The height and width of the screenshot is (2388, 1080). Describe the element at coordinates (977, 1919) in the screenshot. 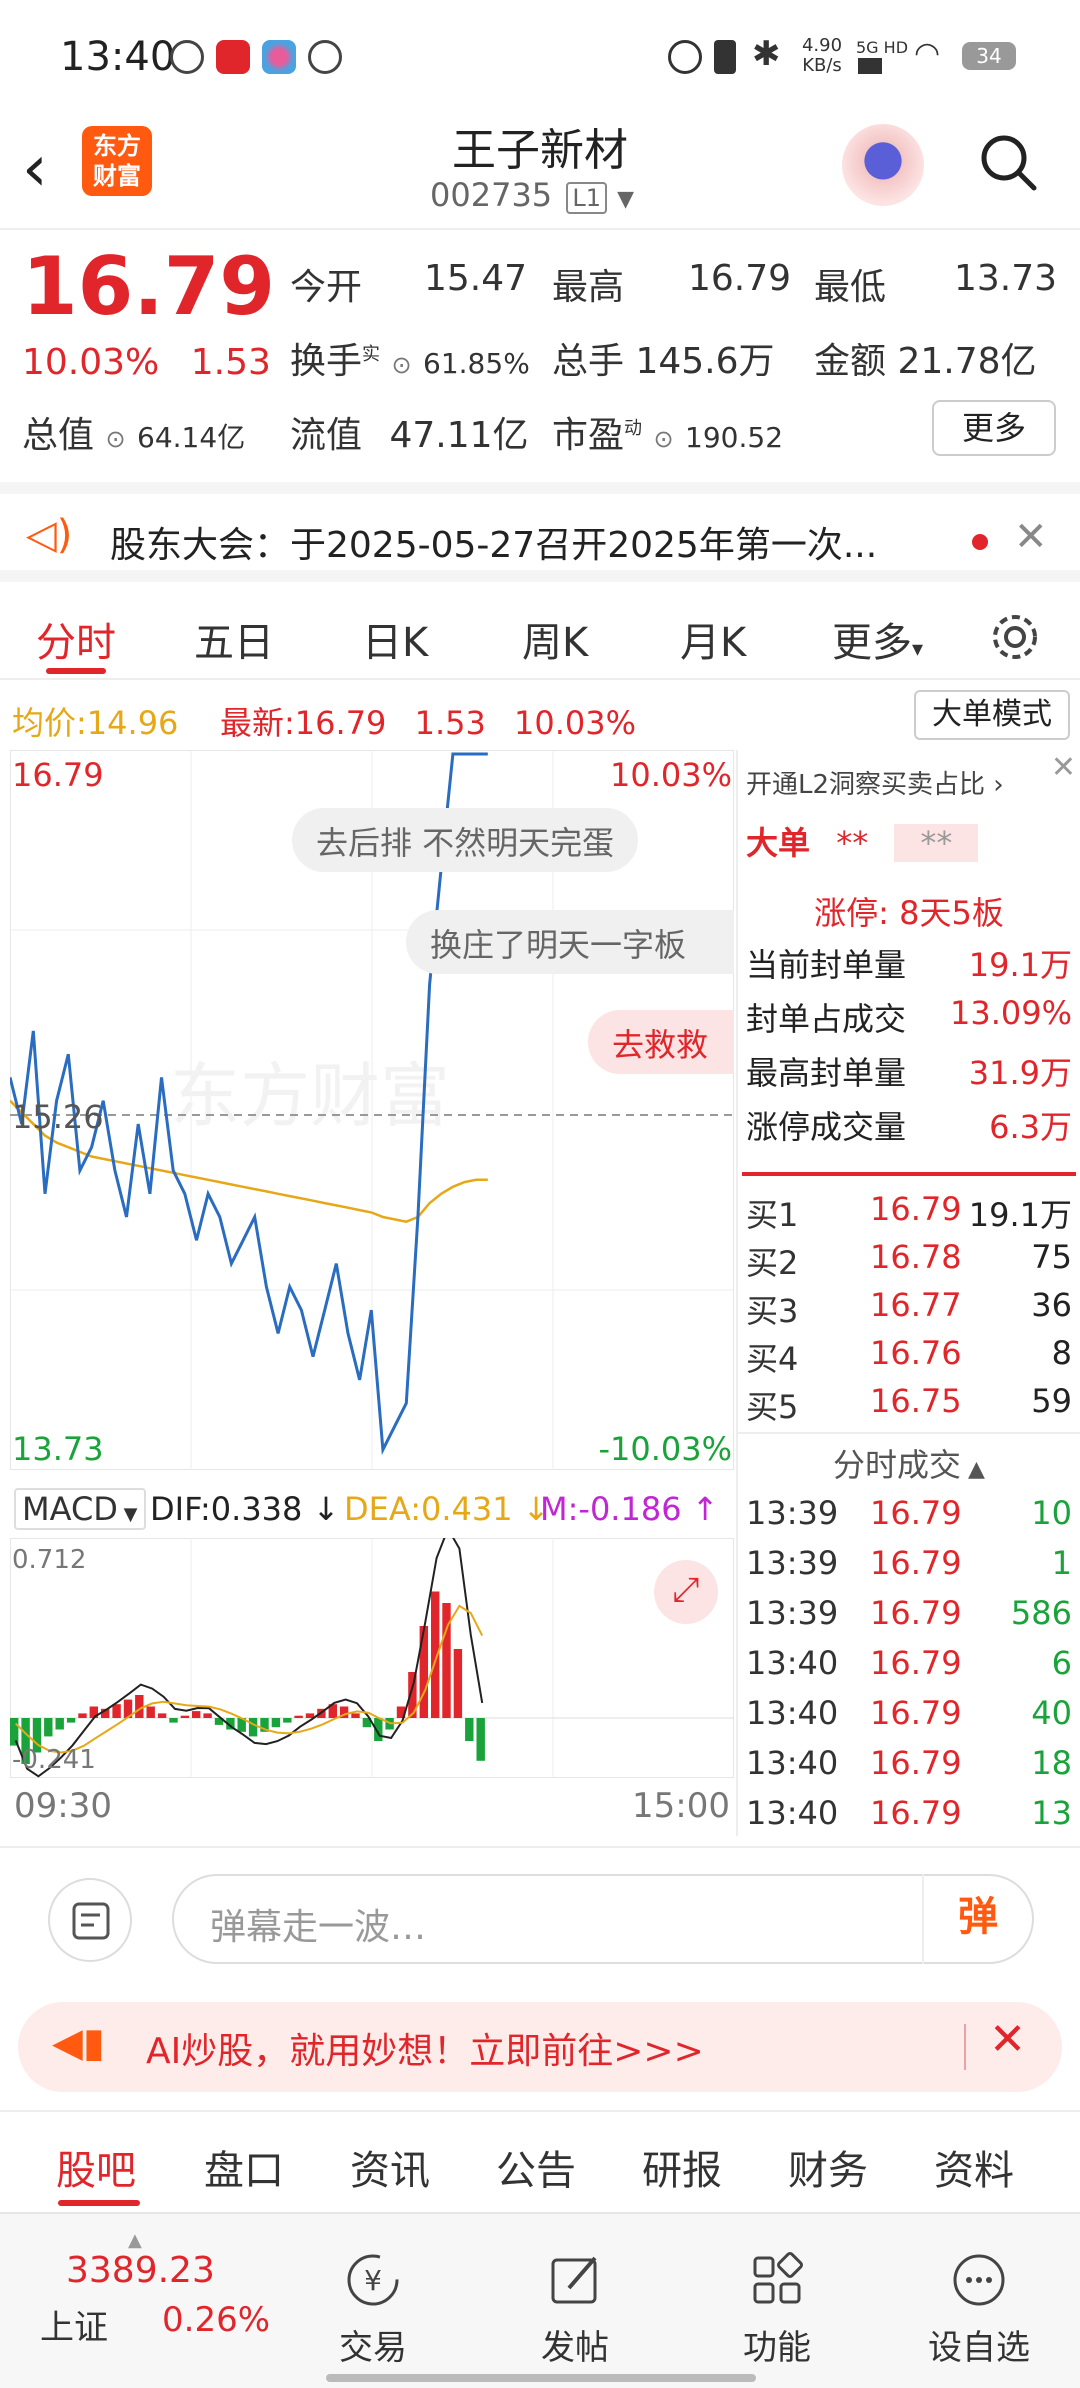

I see `danmu-send-button: 弹` at that location.